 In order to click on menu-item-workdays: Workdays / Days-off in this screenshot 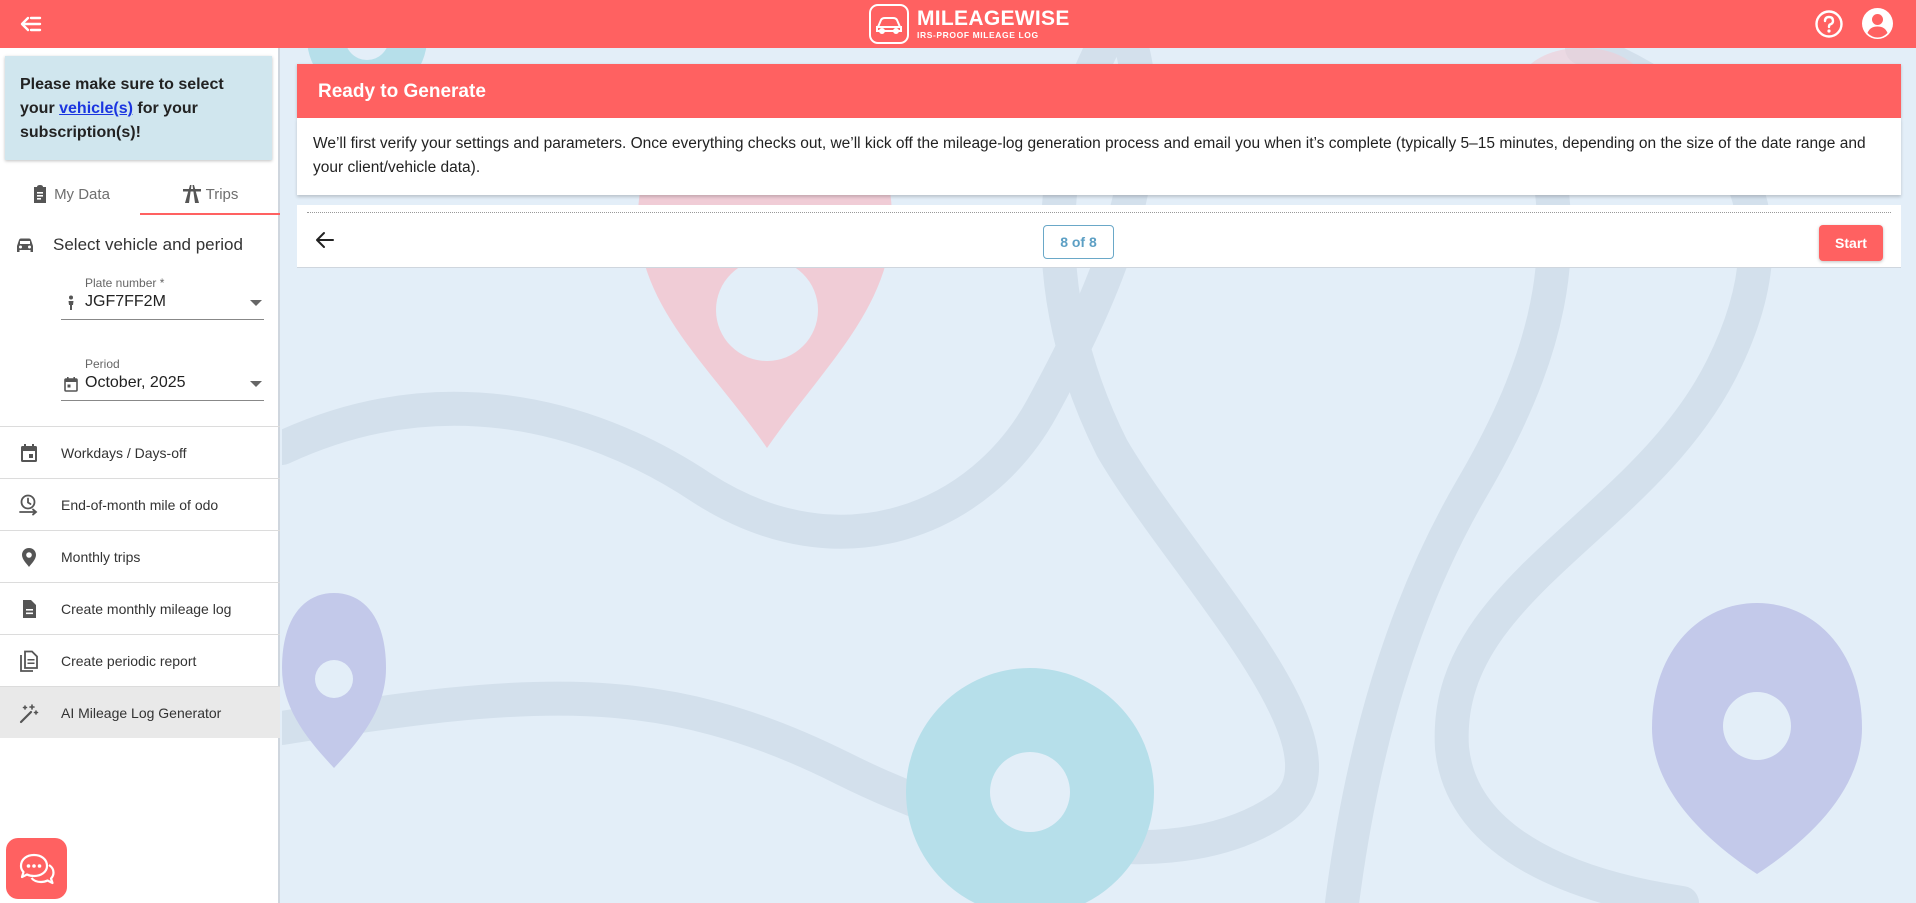, I will do `click(140, 452)`.